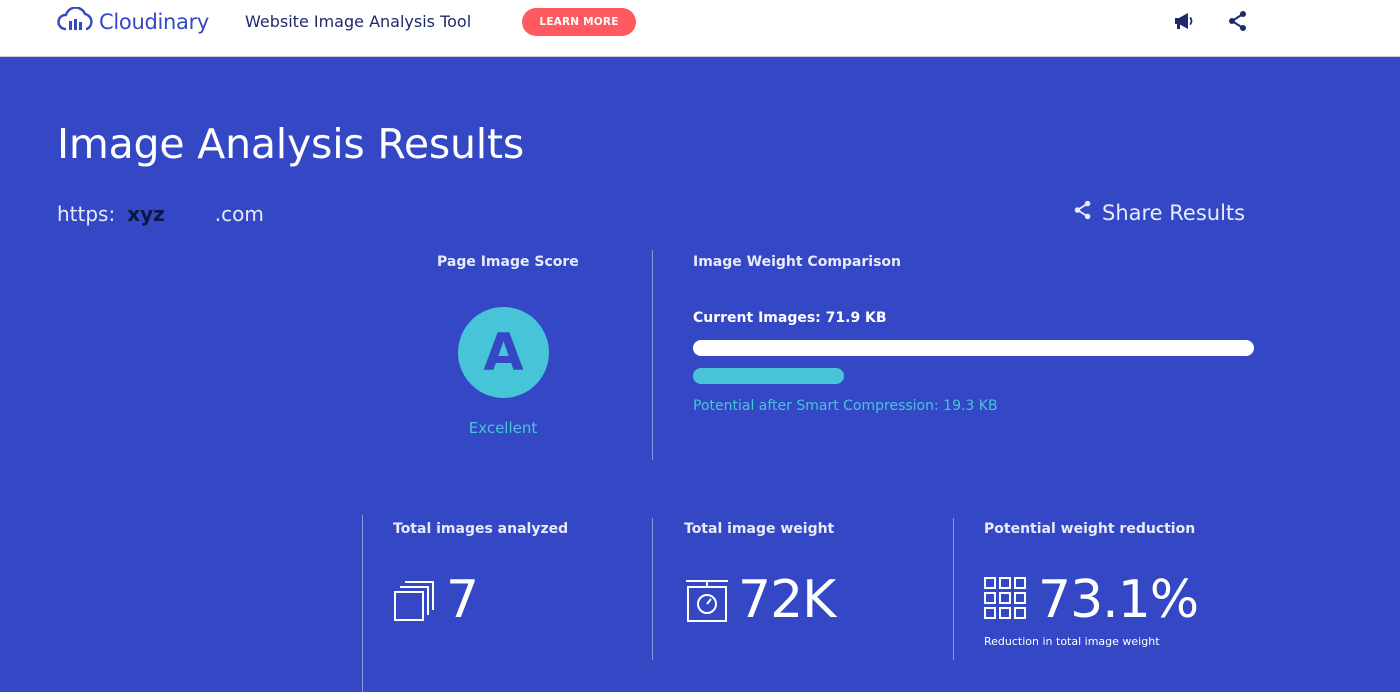 The image size is (1400, 692). I want to click on stats-divider-right, so click(953, 589).